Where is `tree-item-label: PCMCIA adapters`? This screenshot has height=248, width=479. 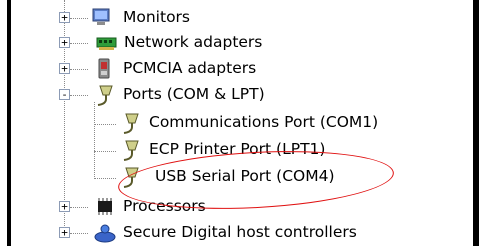
tree-item-label: PCMCIA adapters is located at coordinates (190, 68).